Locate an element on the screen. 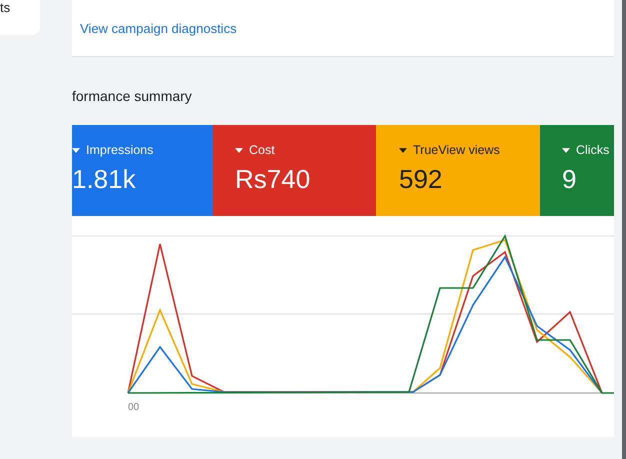 Image resolution: width=626 pixels, height=459 pixels. axis-label: 00 is located at coordinates (134, 407).